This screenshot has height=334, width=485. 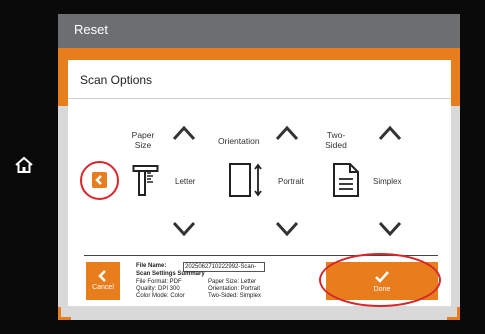 What do you see at coordinates (380, 280) in the screenshot?
I see `annotation-ellipse` at bounding box center [380, 280].